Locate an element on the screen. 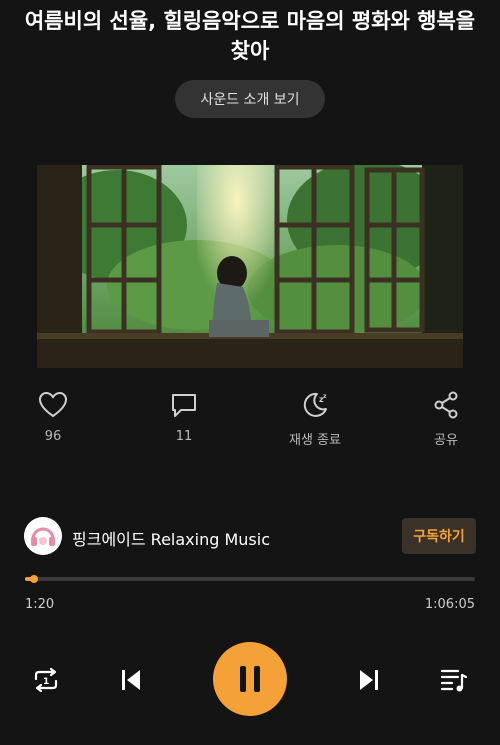  current-time: 1:20 is located at coordinates (40, 604).